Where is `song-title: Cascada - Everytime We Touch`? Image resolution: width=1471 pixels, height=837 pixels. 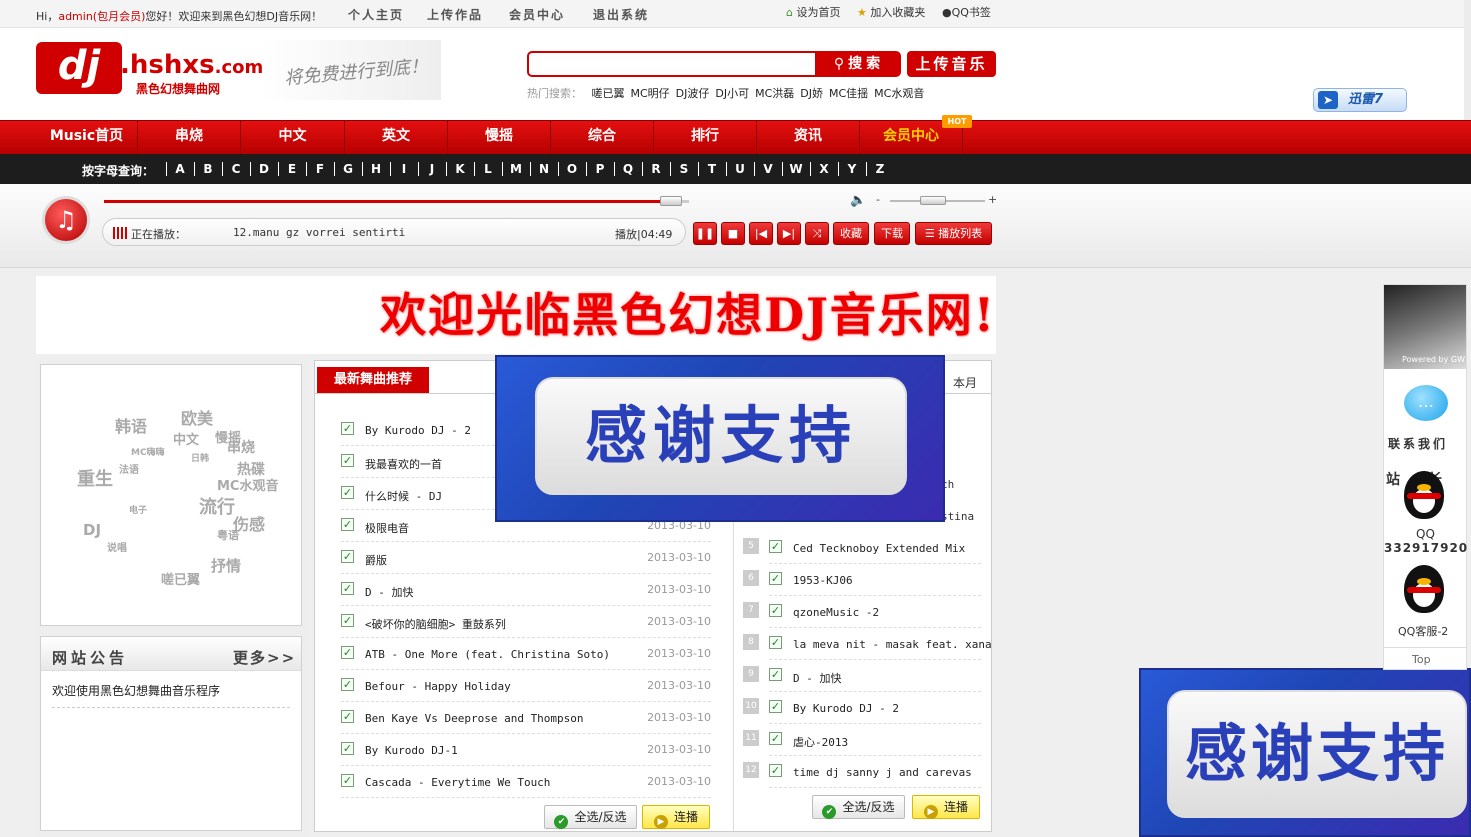 song-title: Cascada - Everytime We Touch is located at coordinates (457, 782).